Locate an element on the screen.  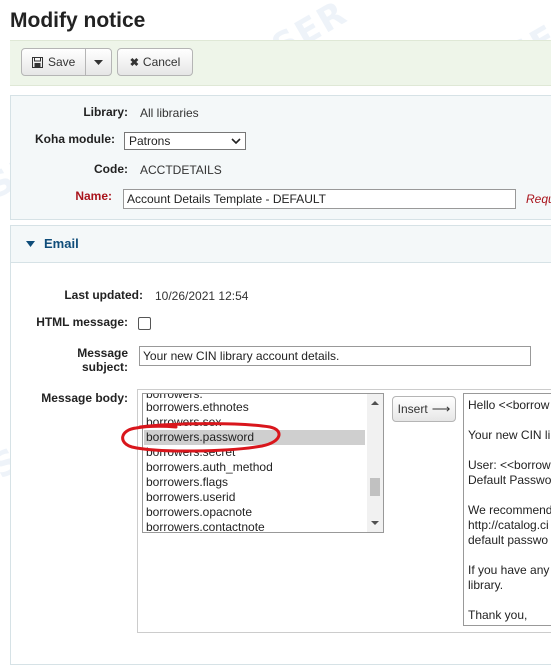
last-updated-value: 10/26/2021 12:54 is located at coordinates (202, 296).